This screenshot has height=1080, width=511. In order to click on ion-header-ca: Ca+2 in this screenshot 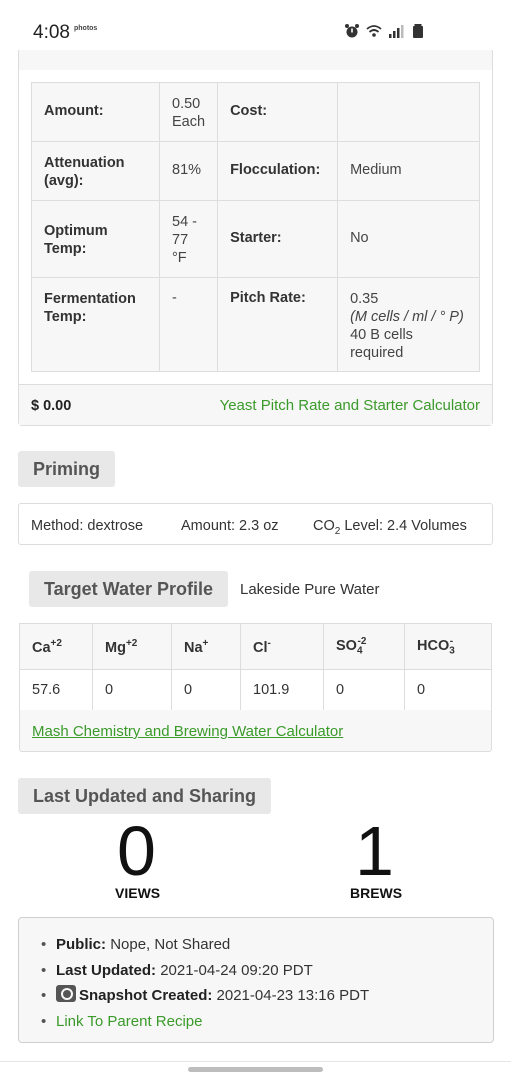, I will do `click(56, 646)`.